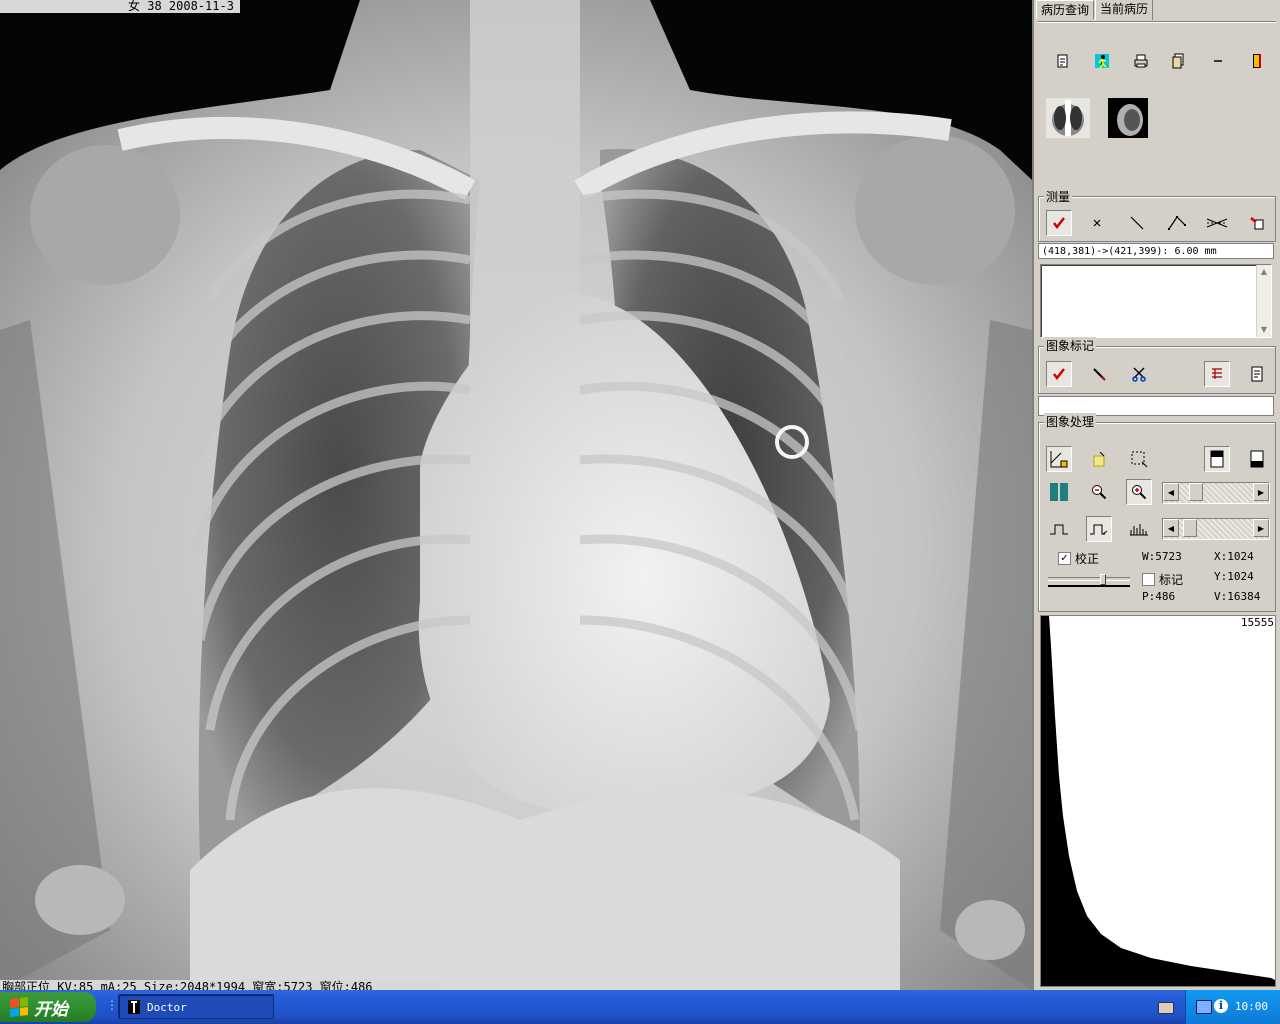 The image size is (1280, 1024). Describe the element at coordinates (1099, 374) in the screenshot. I see `pencil-icon` at that location.